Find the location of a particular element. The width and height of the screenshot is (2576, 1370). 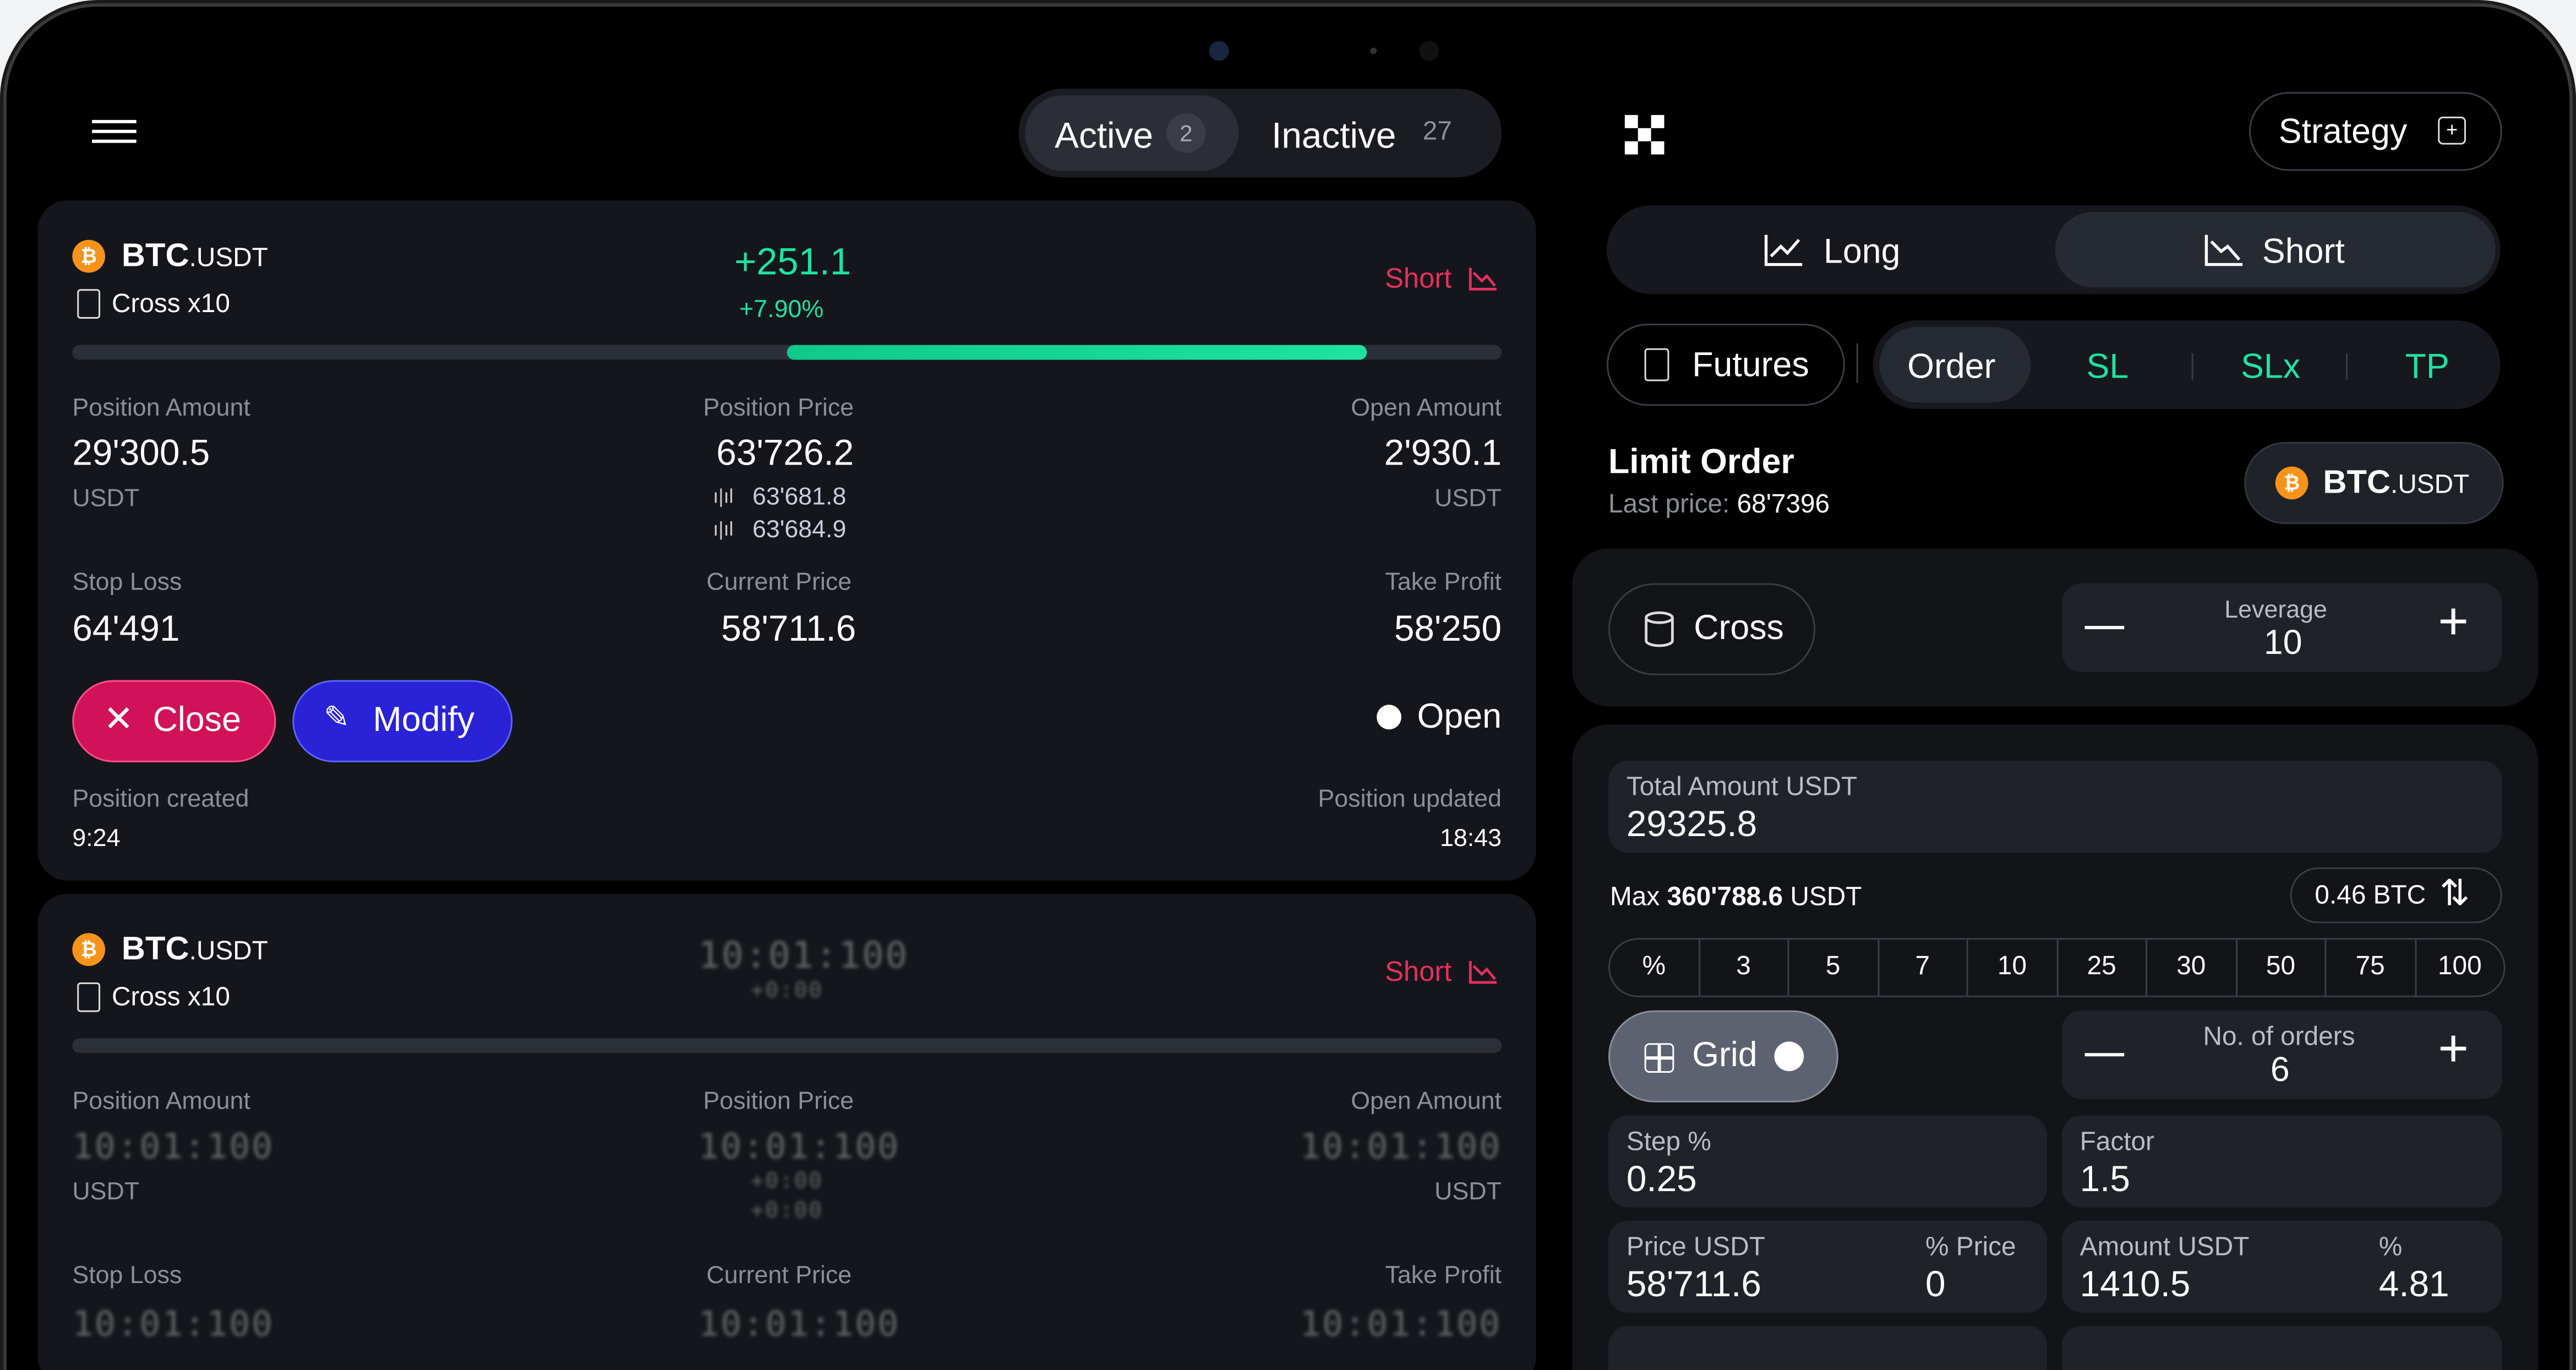

position-price-label: Position Price is located at coordinates (778, 408).